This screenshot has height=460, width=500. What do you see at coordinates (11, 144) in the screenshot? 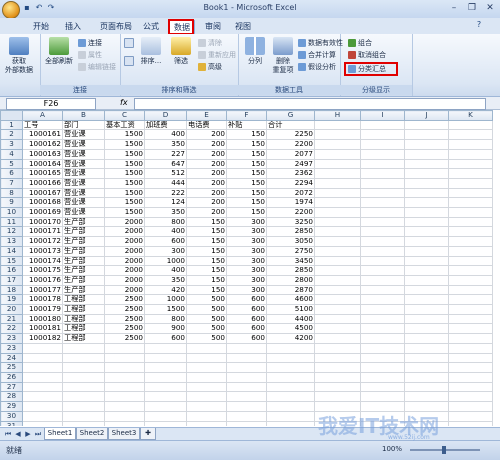
I see `row-header: 3` at bounding box center [11, 144].